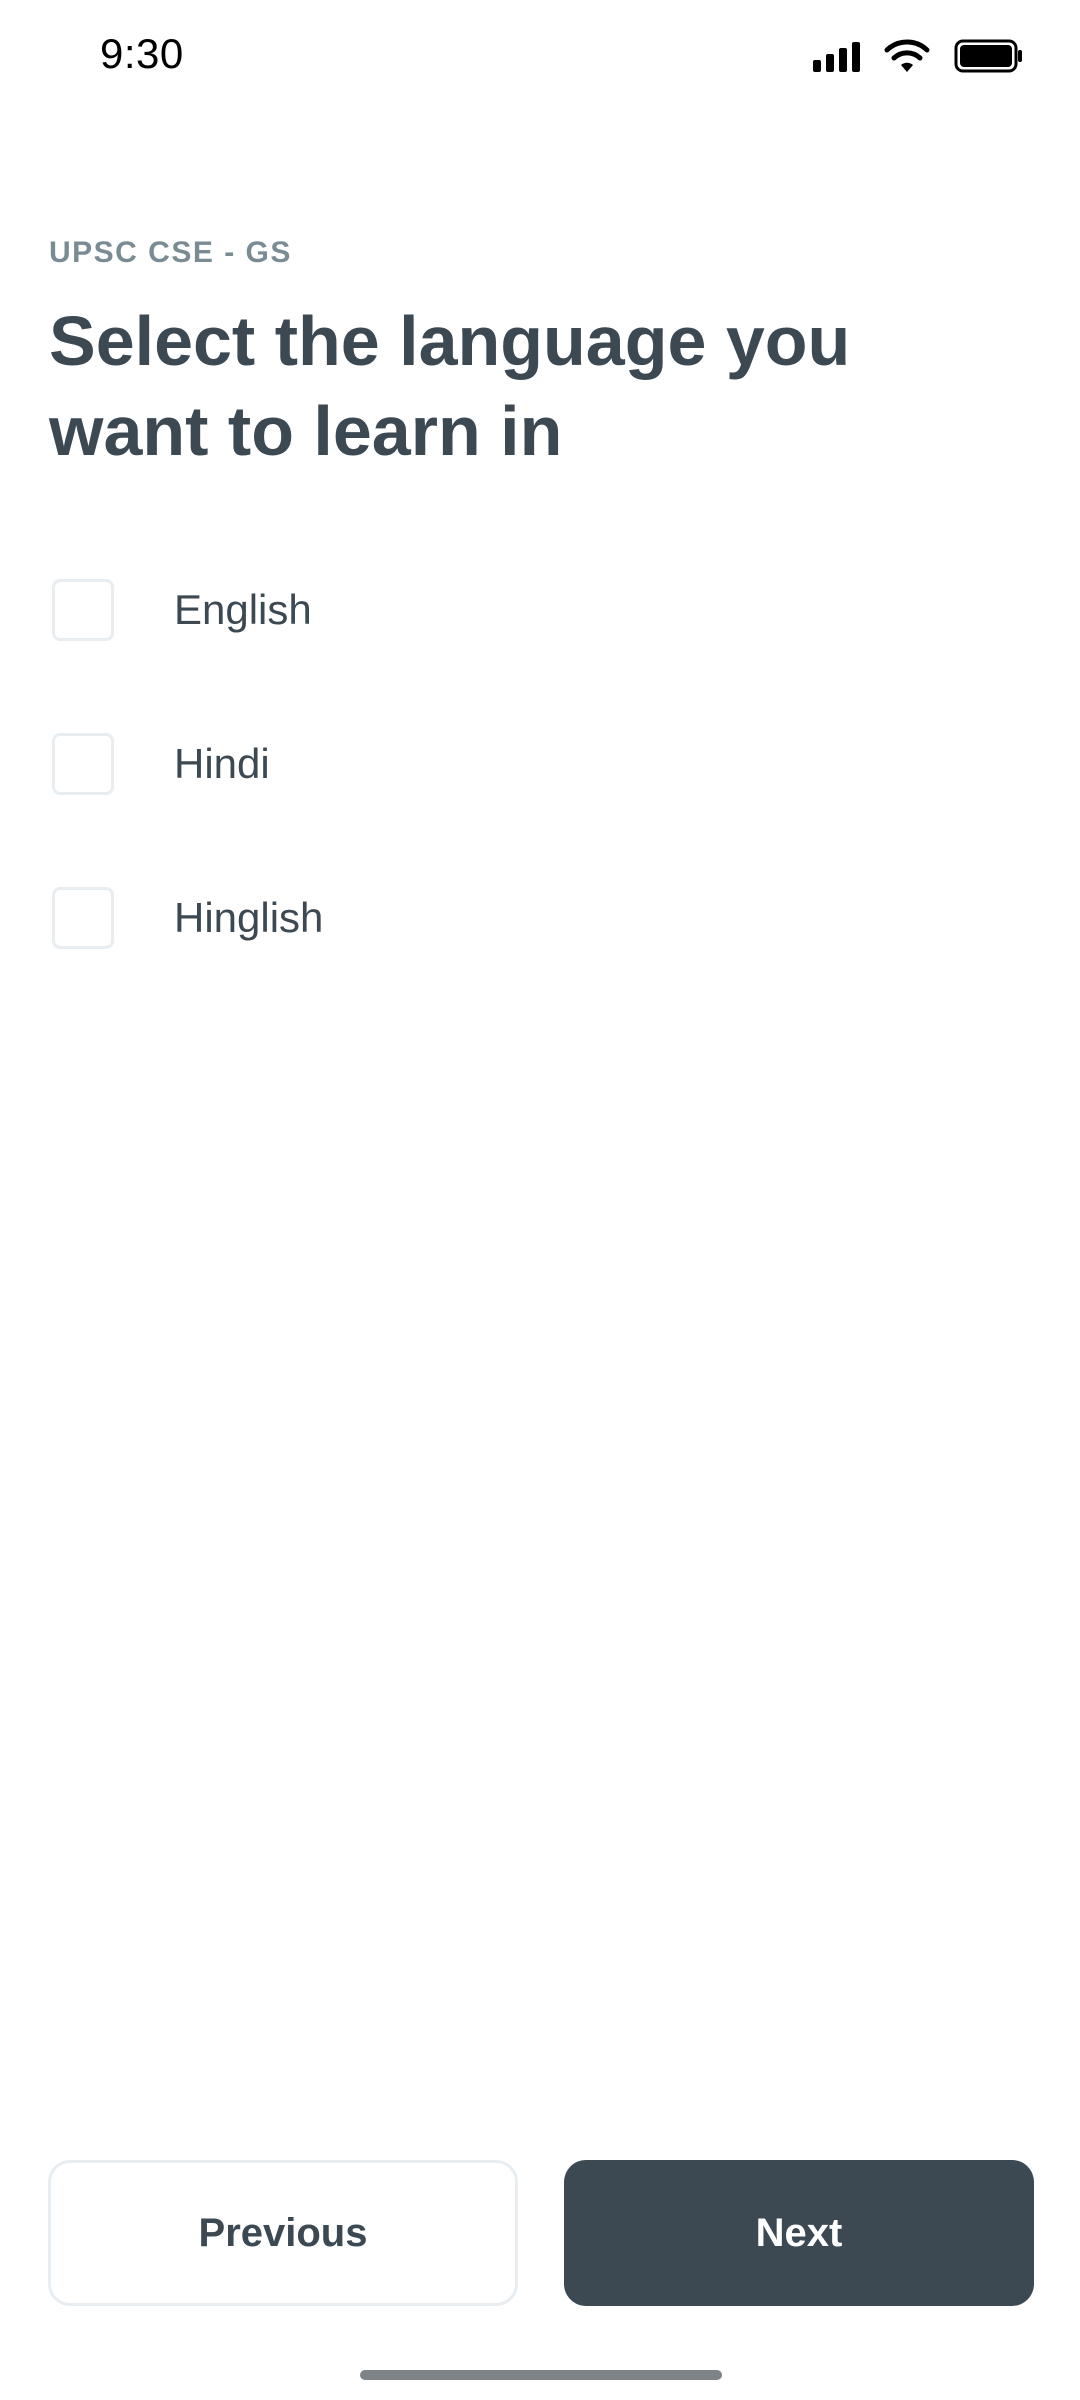  What do you see at coordinates (83, 918) in the screenshot?
I see `checkbox-hinglish` at bounding box center [83, 918].